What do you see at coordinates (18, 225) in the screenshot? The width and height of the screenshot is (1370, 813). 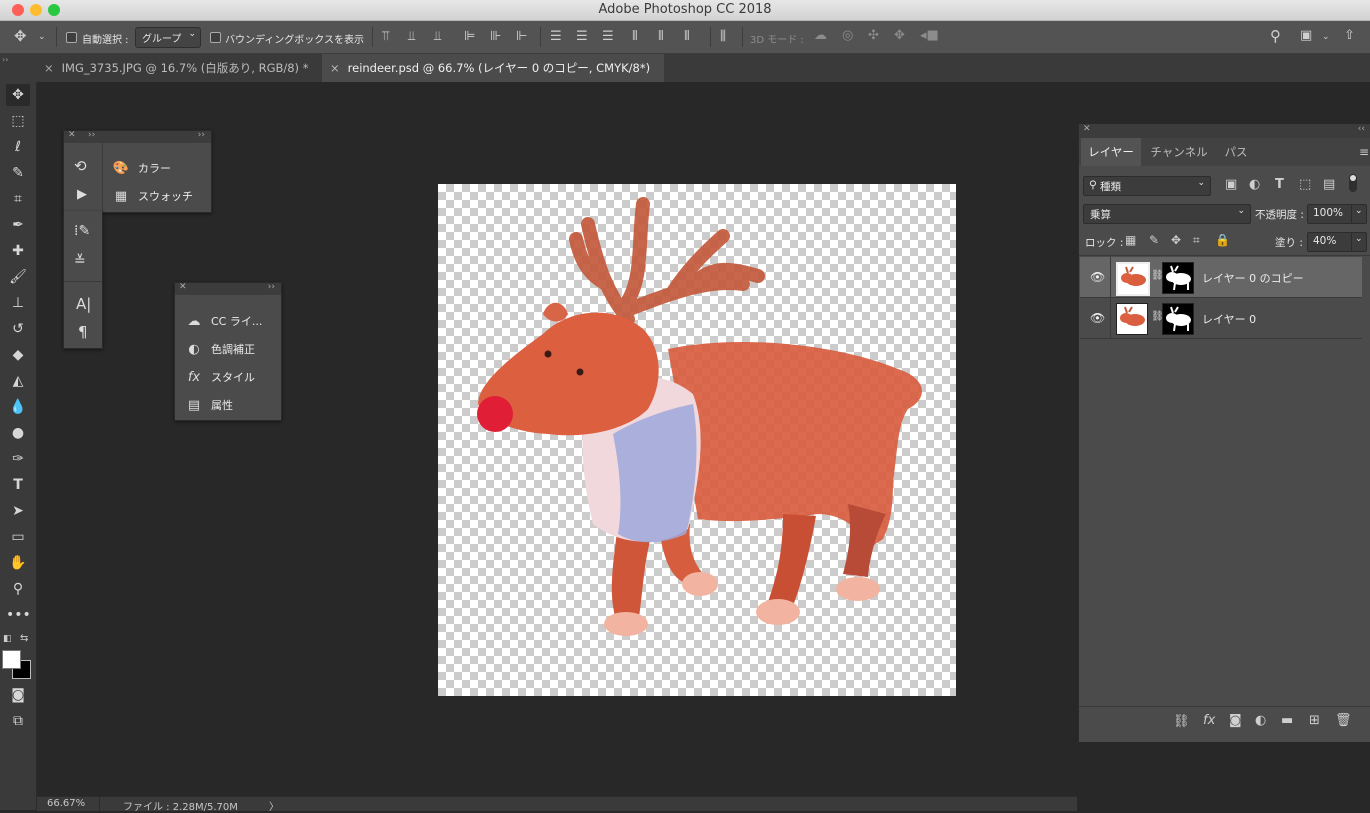 I see `eyedropper-tool-icon: ✒` at bounding box center [18, 225].